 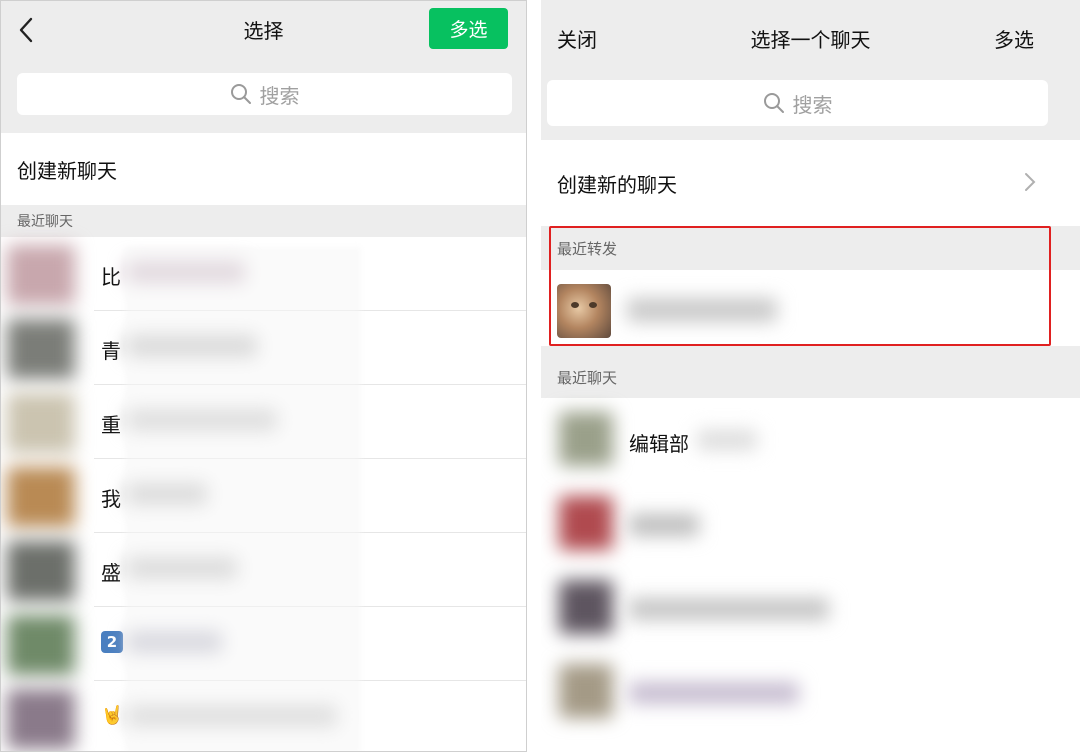 What do you see at coordinates (243, 499) in the screenshot?
I see `privacy-blur-overlay` at bounding box center [243, 499].